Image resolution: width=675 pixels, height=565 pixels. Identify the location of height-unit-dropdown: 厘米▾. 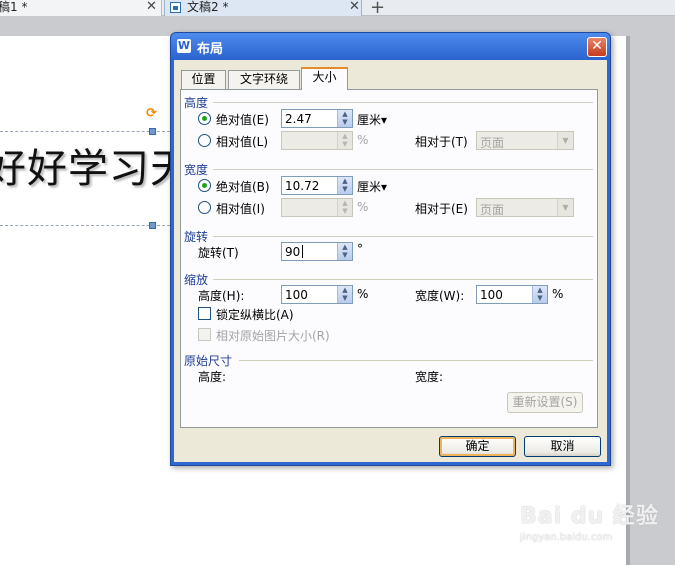
(372, 119).